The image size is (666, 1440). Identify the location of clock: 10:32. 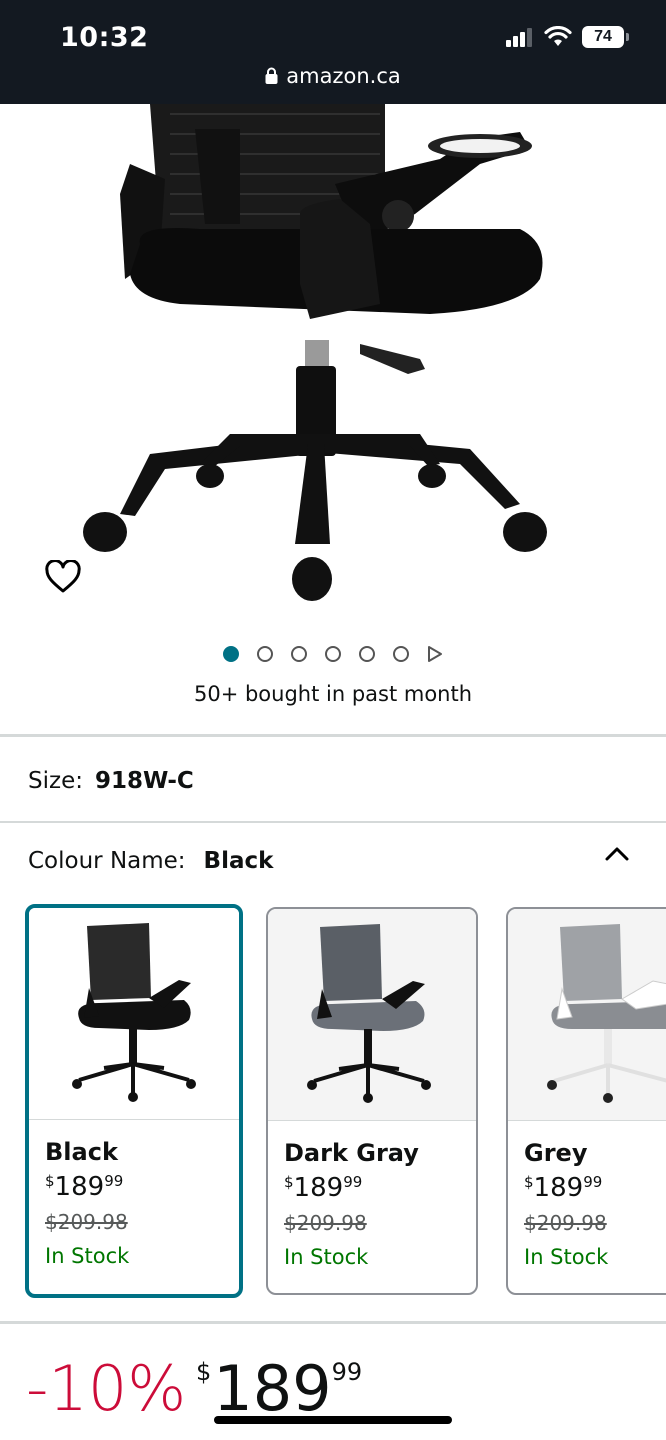
(104, 37).